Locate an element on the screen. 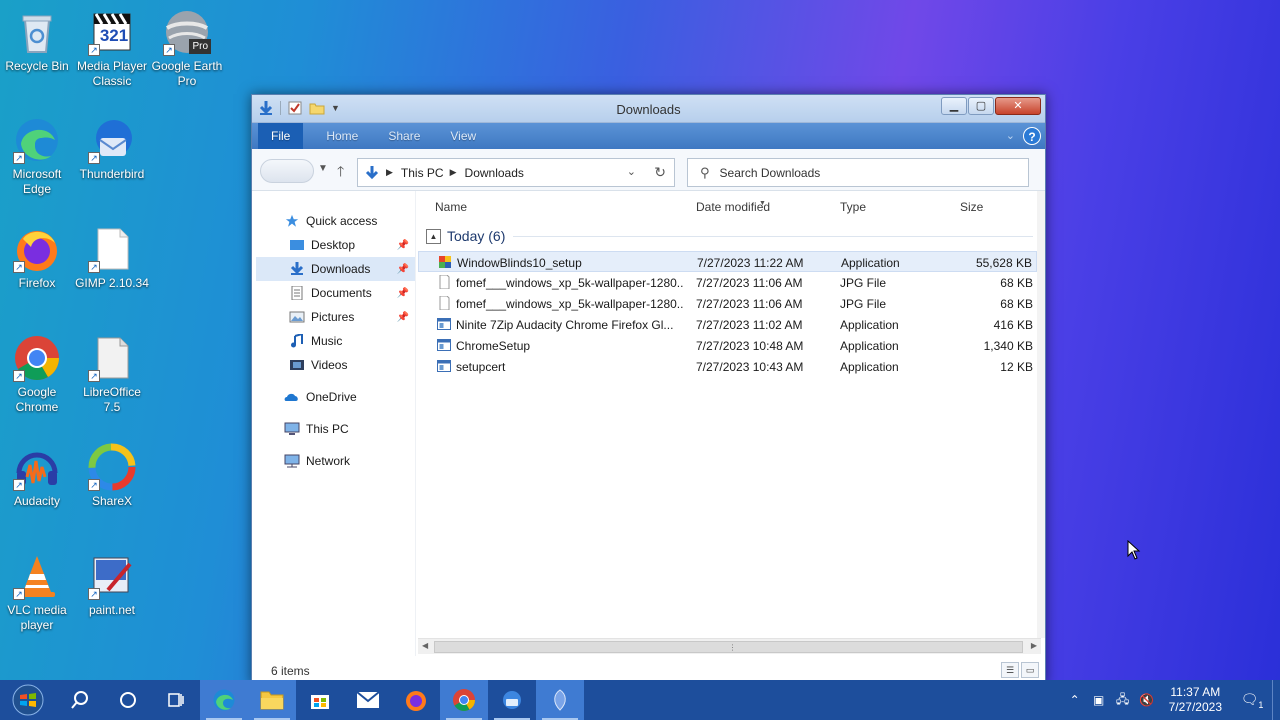  large-icons-view-icon: ▭ is located at coordinates (1030, 670).